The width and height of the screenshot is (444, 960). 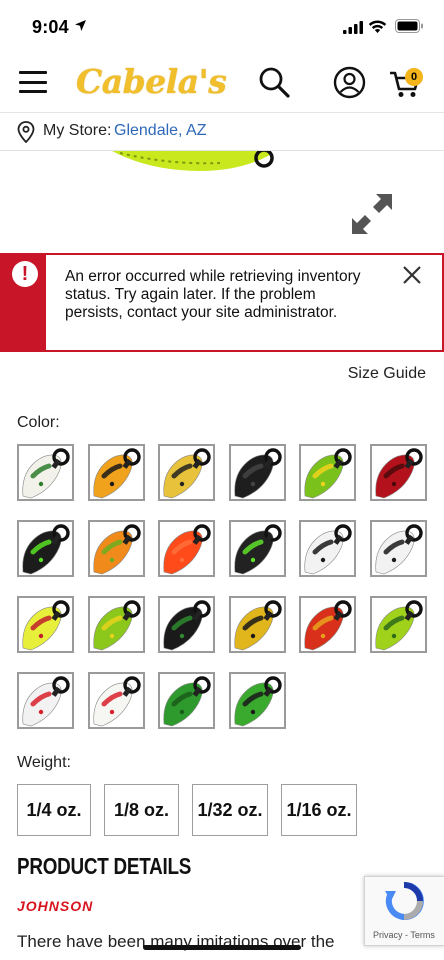 I want to click on location-arrow-icon, so click(x=80, y=25).